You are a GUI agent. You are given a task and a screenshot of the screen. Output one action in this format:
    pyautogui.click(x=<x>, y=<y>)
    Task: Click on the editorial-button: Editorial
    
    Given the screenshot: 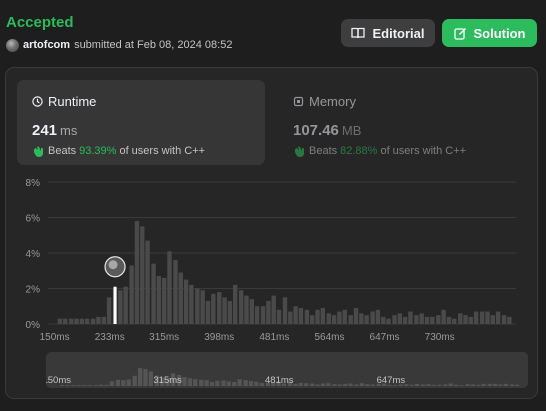 What is the action you would take?
    pyautogui.click(x=388, y=33)
    